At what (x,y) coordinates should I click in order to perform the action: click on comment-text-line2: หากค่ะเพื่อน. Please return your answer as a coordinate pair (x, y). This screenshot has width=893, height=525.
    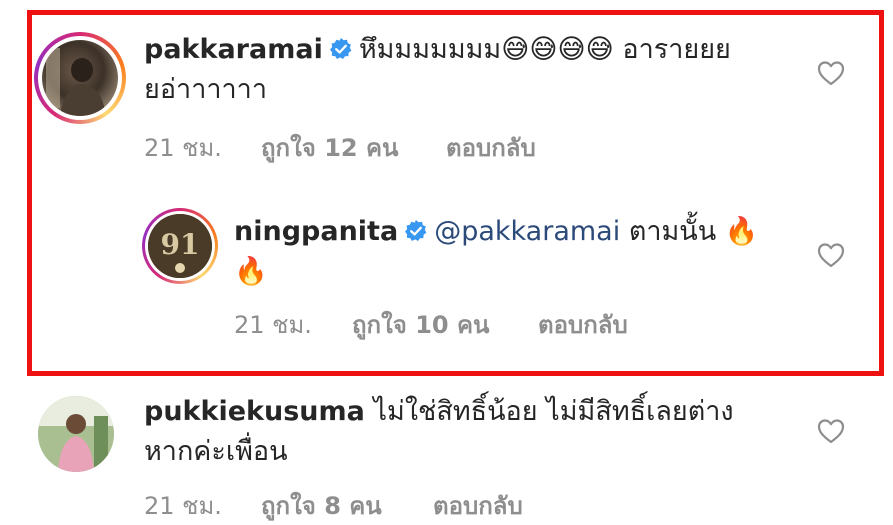
    Looking at the image, I should click on (216, 451).